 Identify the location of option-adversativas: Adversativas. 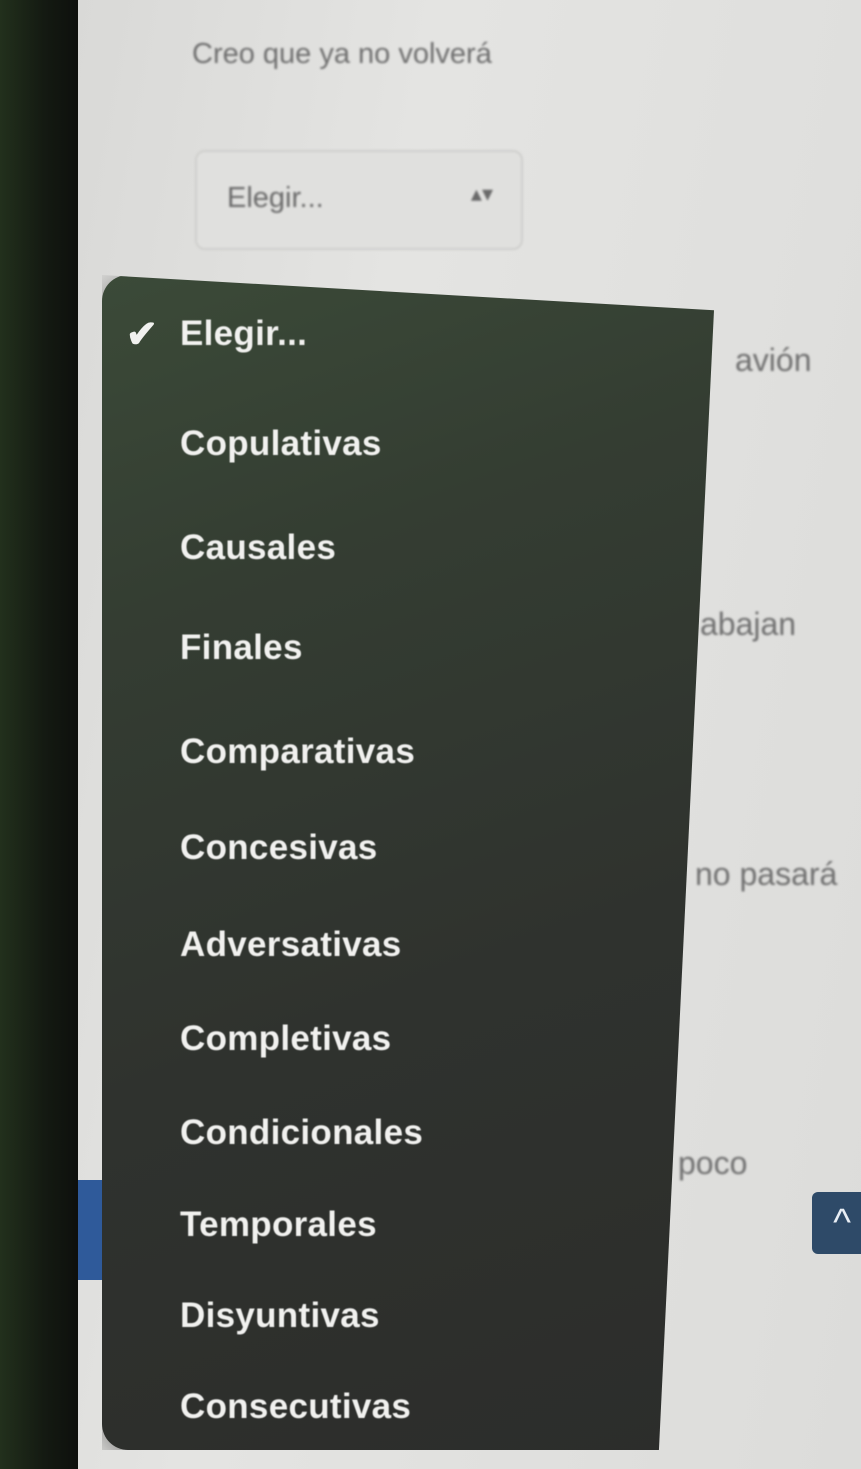
(291, 945).